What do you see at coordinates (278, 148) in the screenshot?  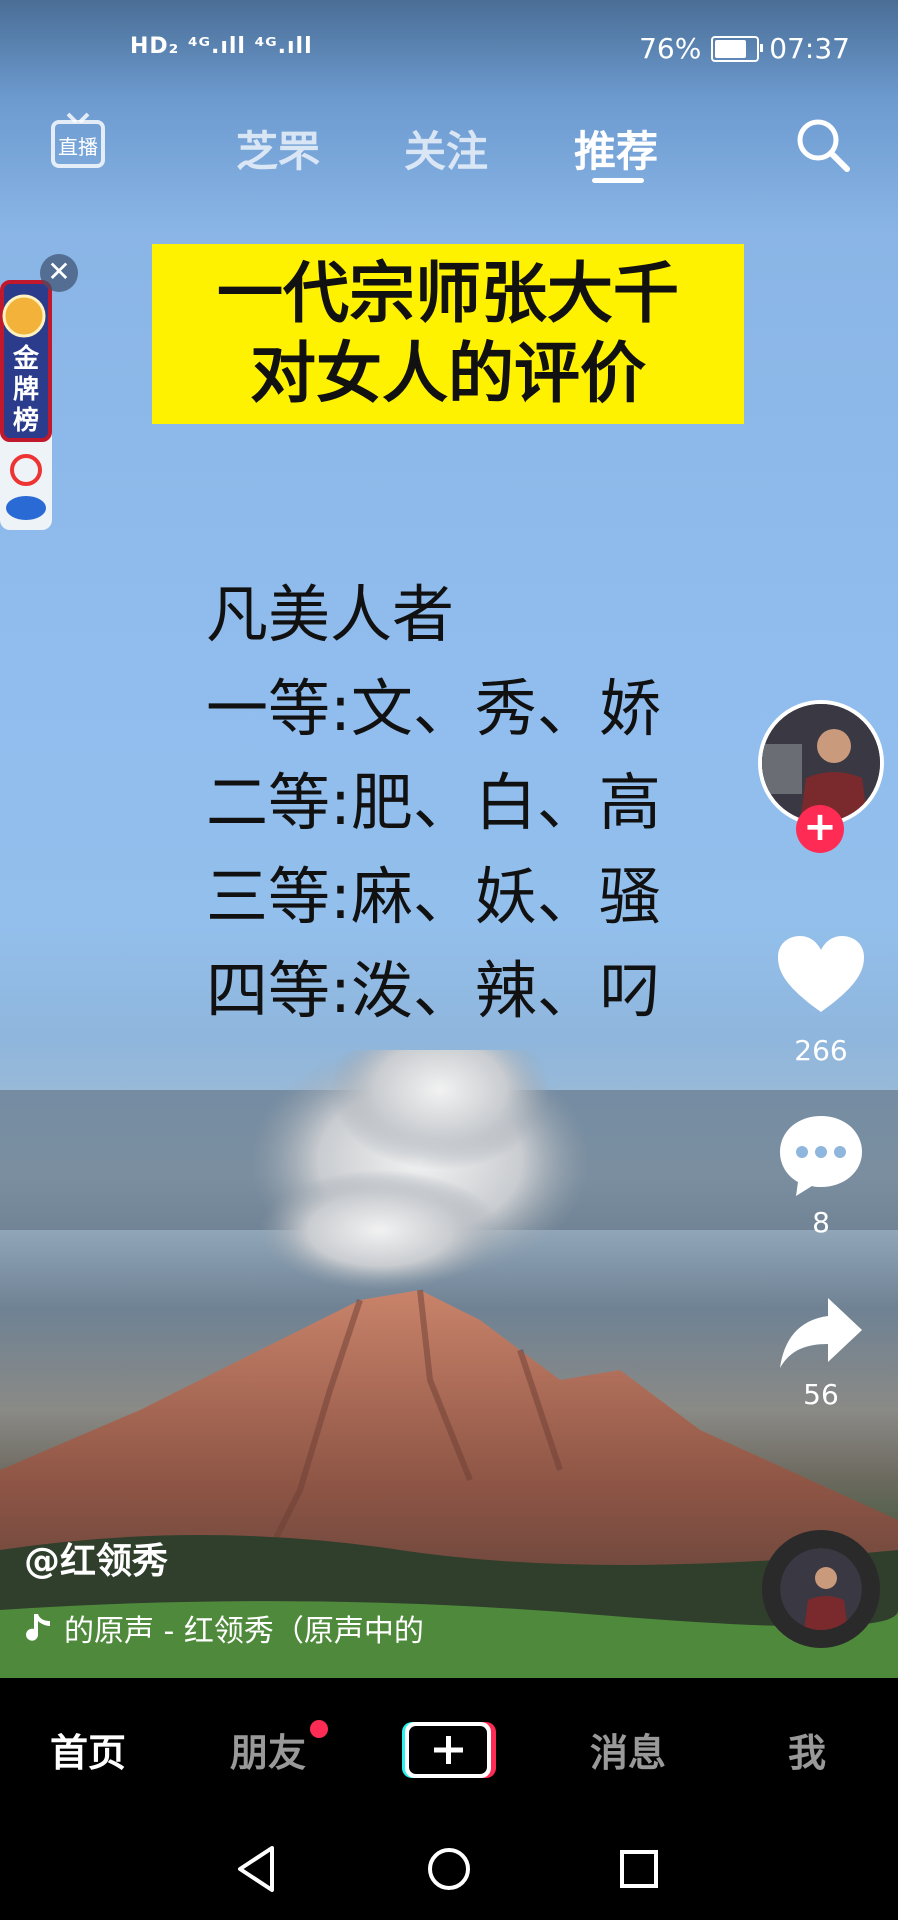 I see `tab-local: 芝罘` at bounding box center [278, 148].